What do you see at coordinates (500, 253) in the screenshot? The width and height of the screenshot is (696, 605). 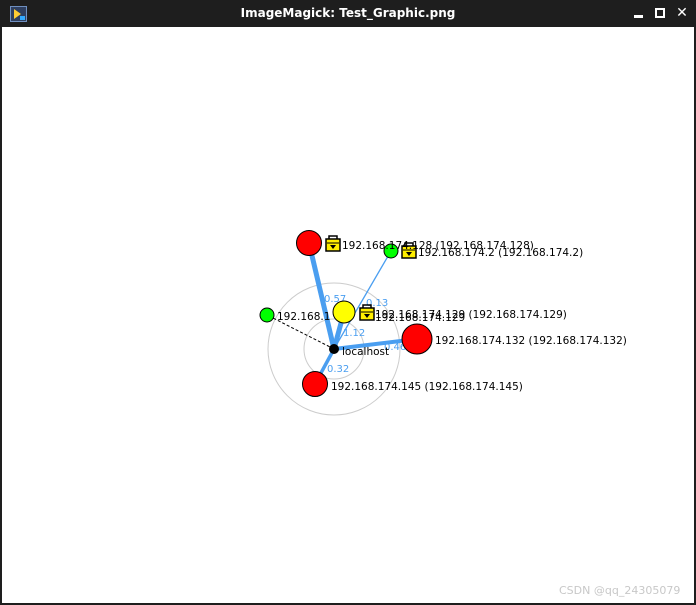 I see `node-label-2: 192.168.174.2 (192.168.174.2)` at bounding box center [500, 253].